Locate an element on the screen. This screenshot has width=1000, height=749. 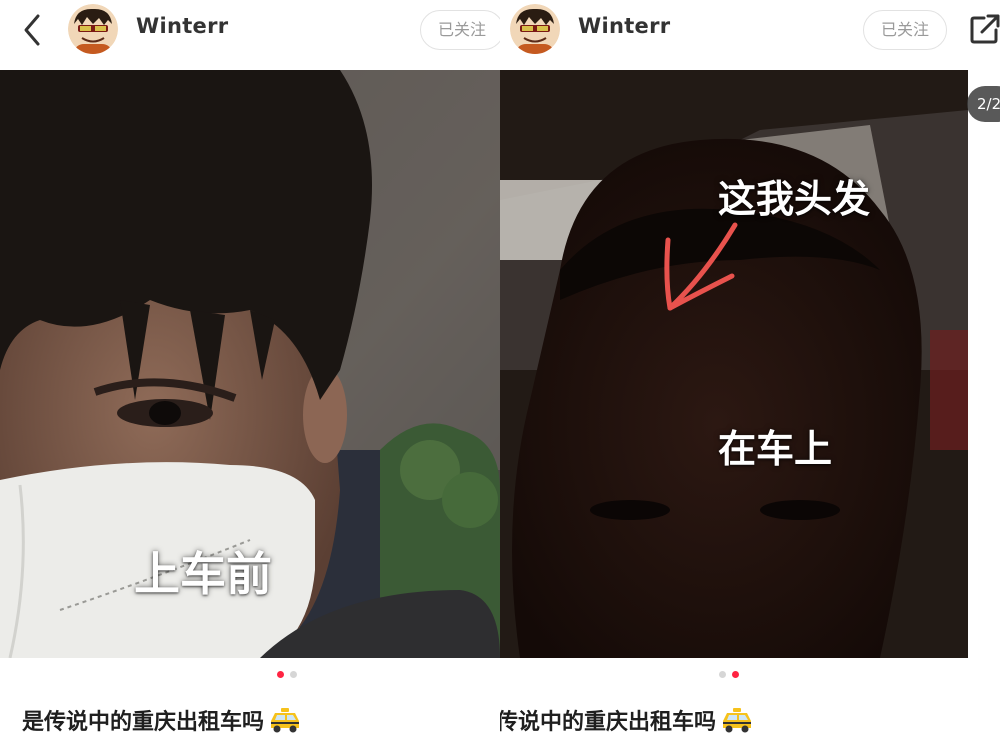
share-icon is located at coordinates (985, 29).